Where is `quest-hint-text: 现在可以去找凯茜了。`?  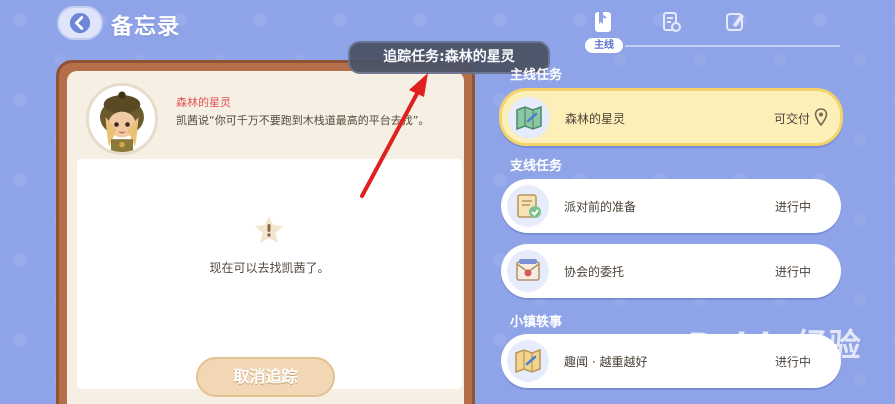 quest-hint-text: 现在可以去找凯茜了。 is located at coordinates (269, 268).